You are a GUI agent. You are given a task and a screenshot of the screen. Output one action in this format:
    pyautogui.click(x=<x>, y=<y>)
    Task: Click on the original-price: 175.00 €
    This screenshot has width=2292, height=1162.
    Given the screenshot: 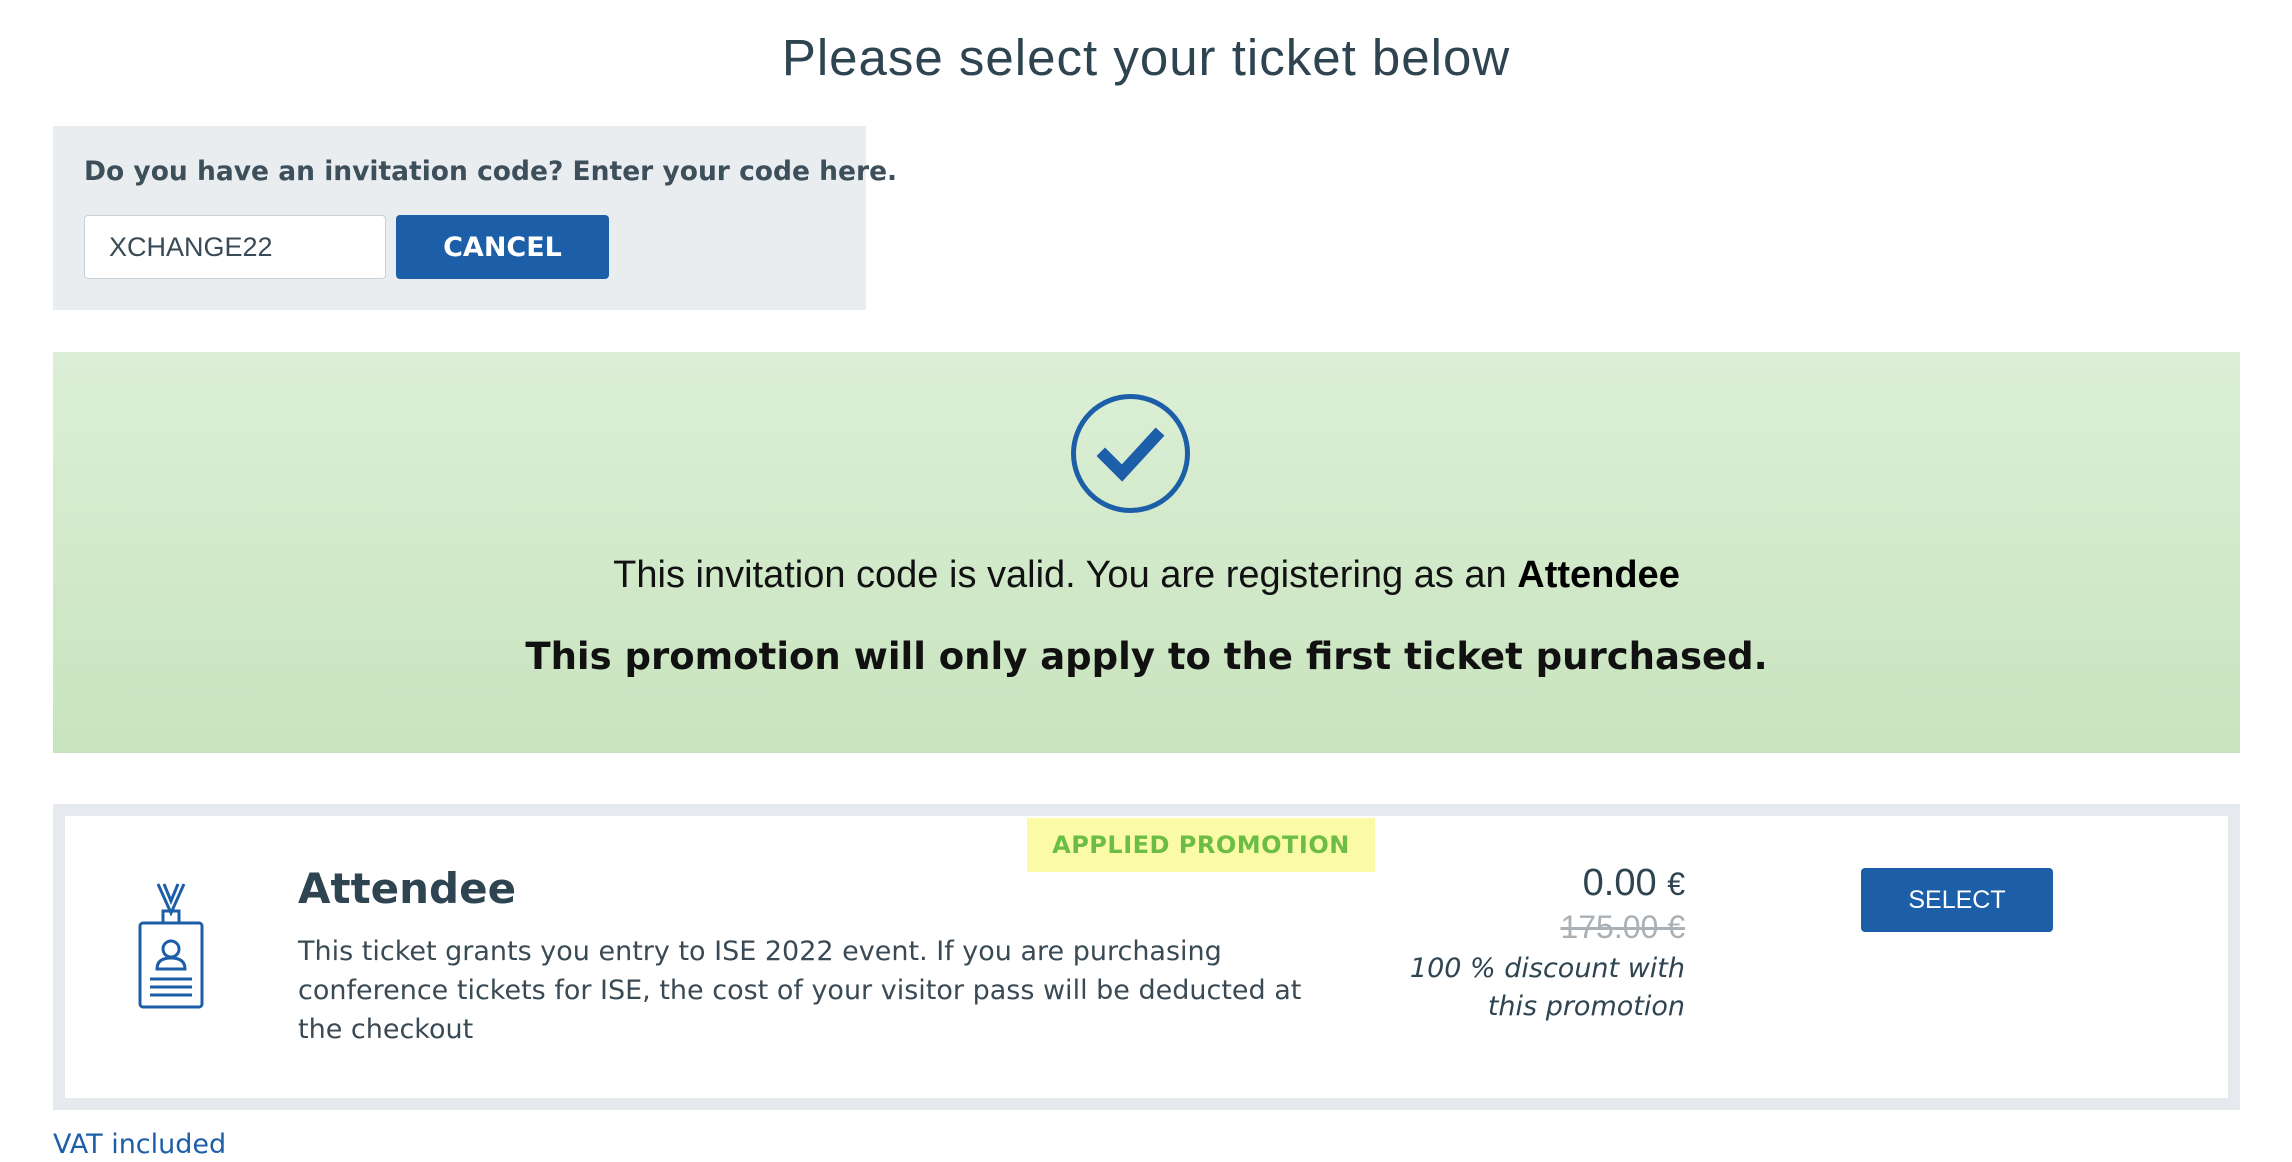 What is the action you would take?
    pyautogui.click(x=1622, y=927)
    